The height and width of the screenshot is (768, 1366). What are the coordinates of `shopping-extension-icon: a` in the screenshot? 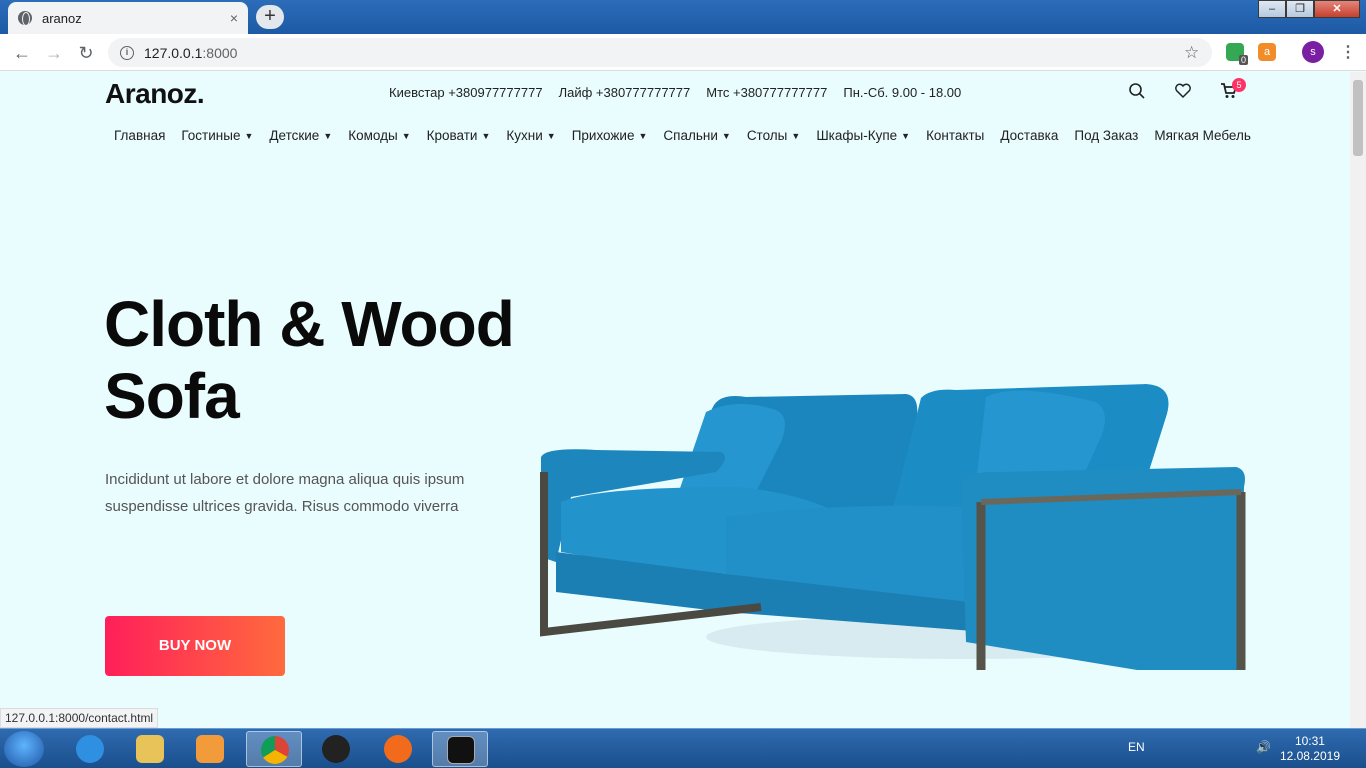 It's located at (1267, 52).